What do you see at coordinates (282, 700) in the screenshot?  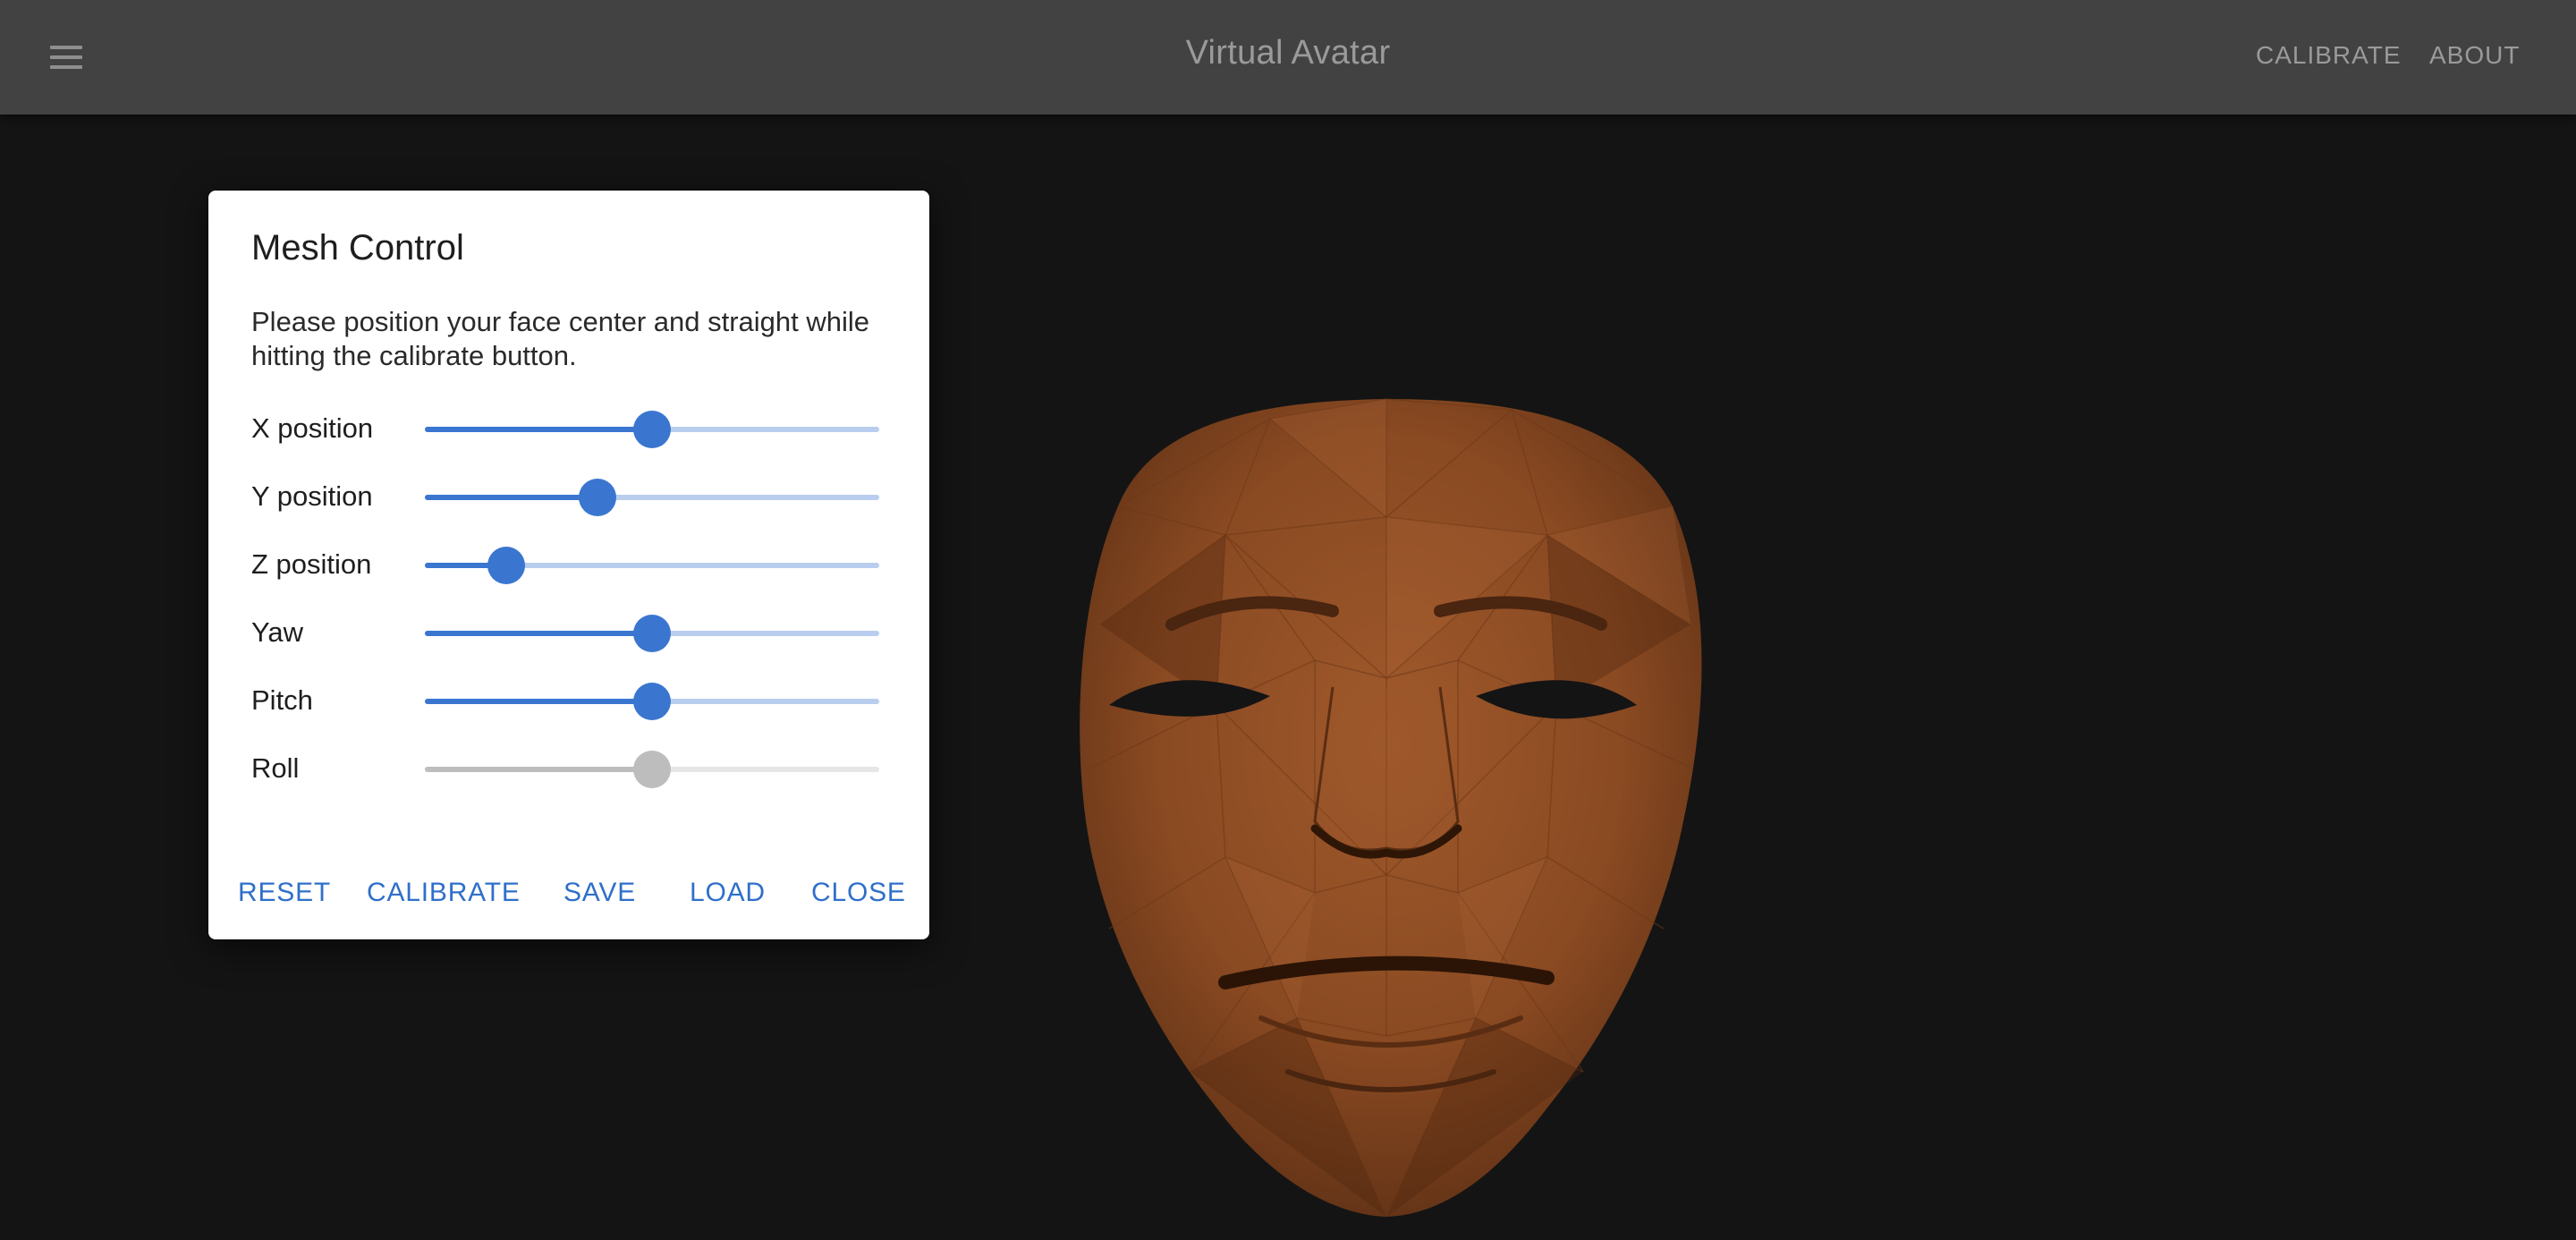 I see `pitch-label: Pitch` at bounding box center [282, 700].